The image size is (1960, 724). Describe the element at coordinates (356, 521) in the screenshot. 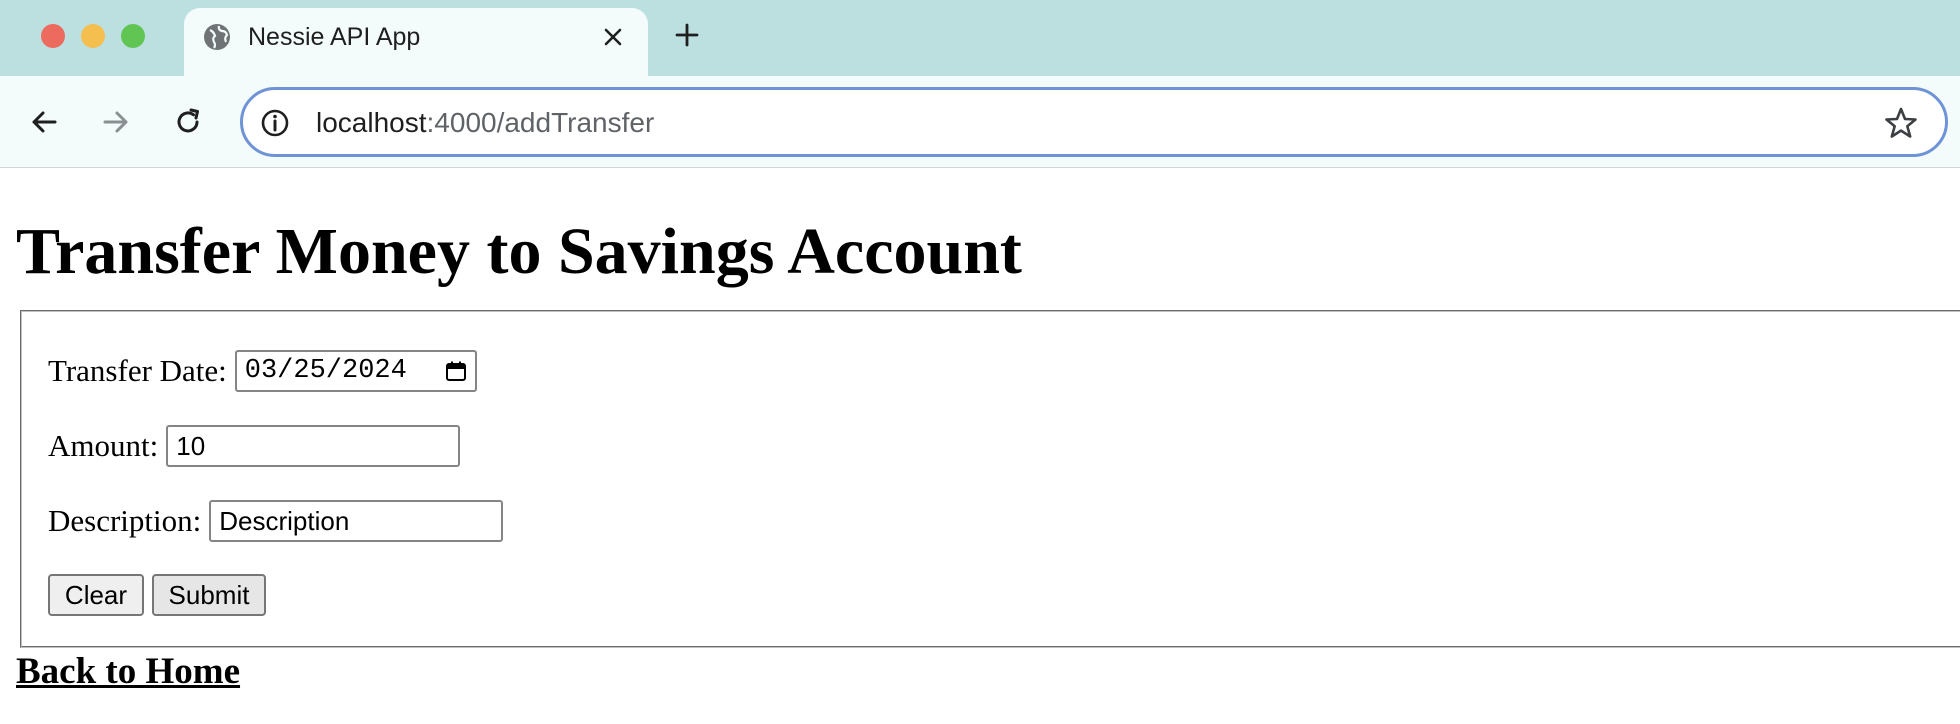

I see `description-input: Description` at that location.